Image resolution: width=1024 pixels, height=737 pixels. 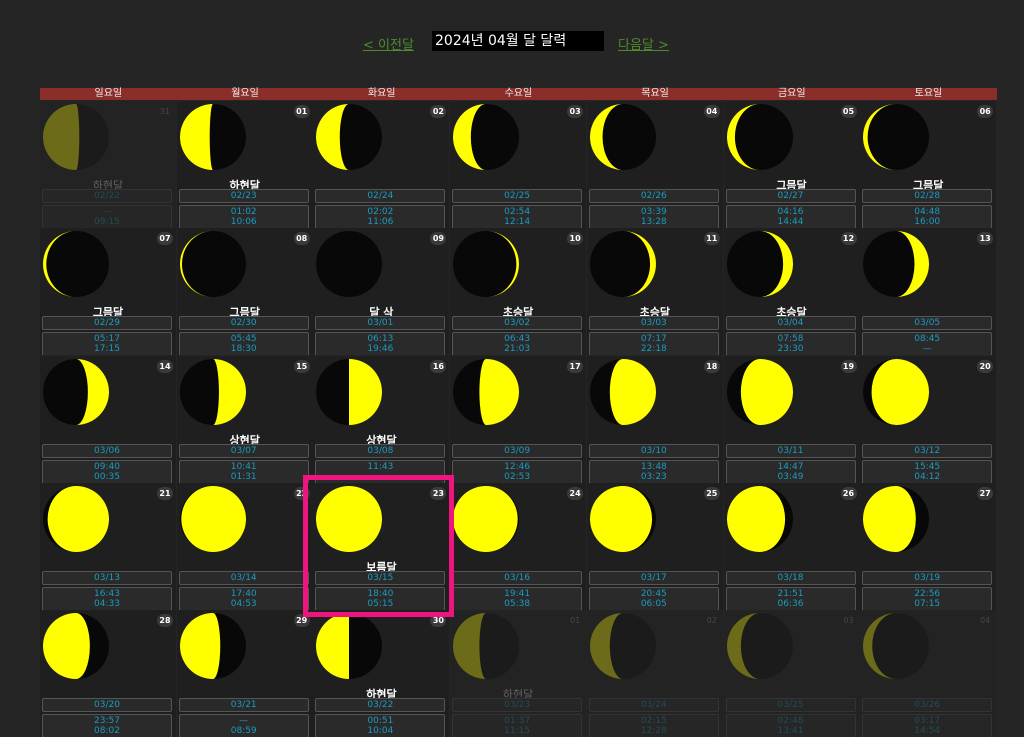 I want to click on day-cell: 22 03/14 17:40 04:53, so click(x=244, y=546).